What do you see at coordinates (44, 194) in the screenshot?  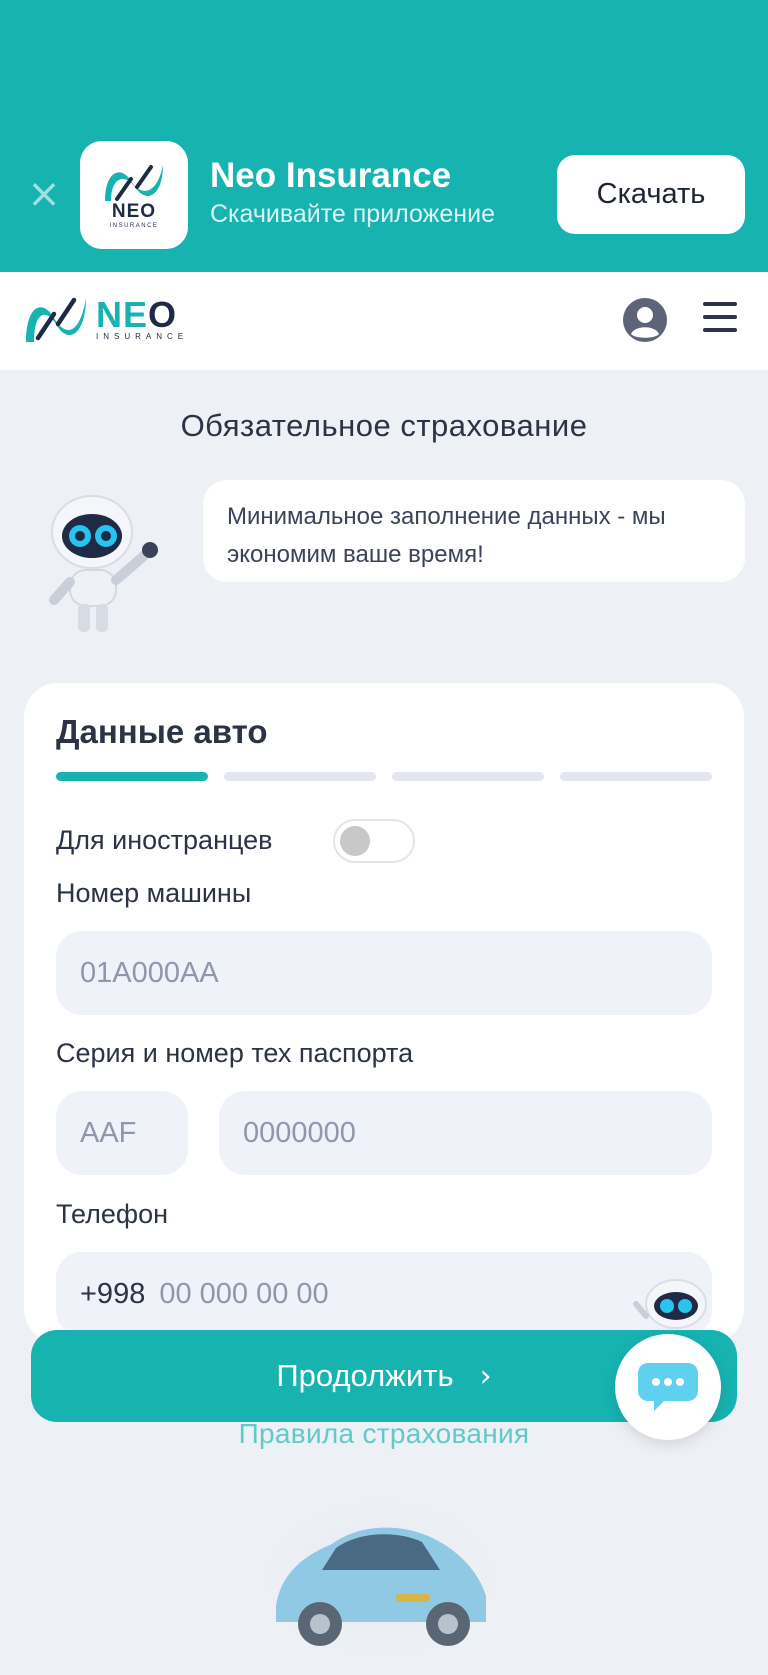 I see `close-icon: ×` at bounding box center [44, 194].